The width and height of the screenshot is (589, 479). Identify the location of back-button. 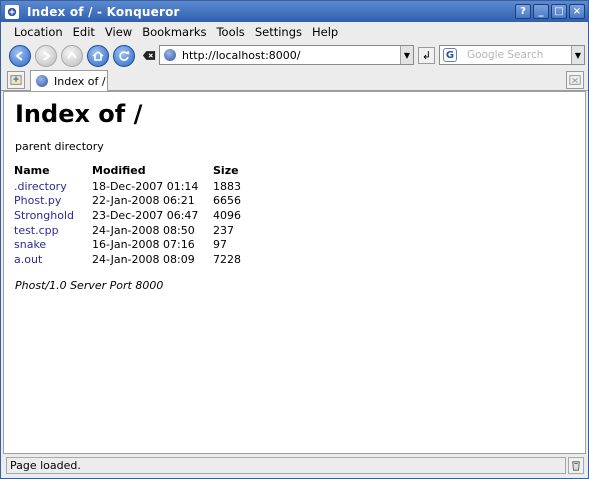
(20, 55).